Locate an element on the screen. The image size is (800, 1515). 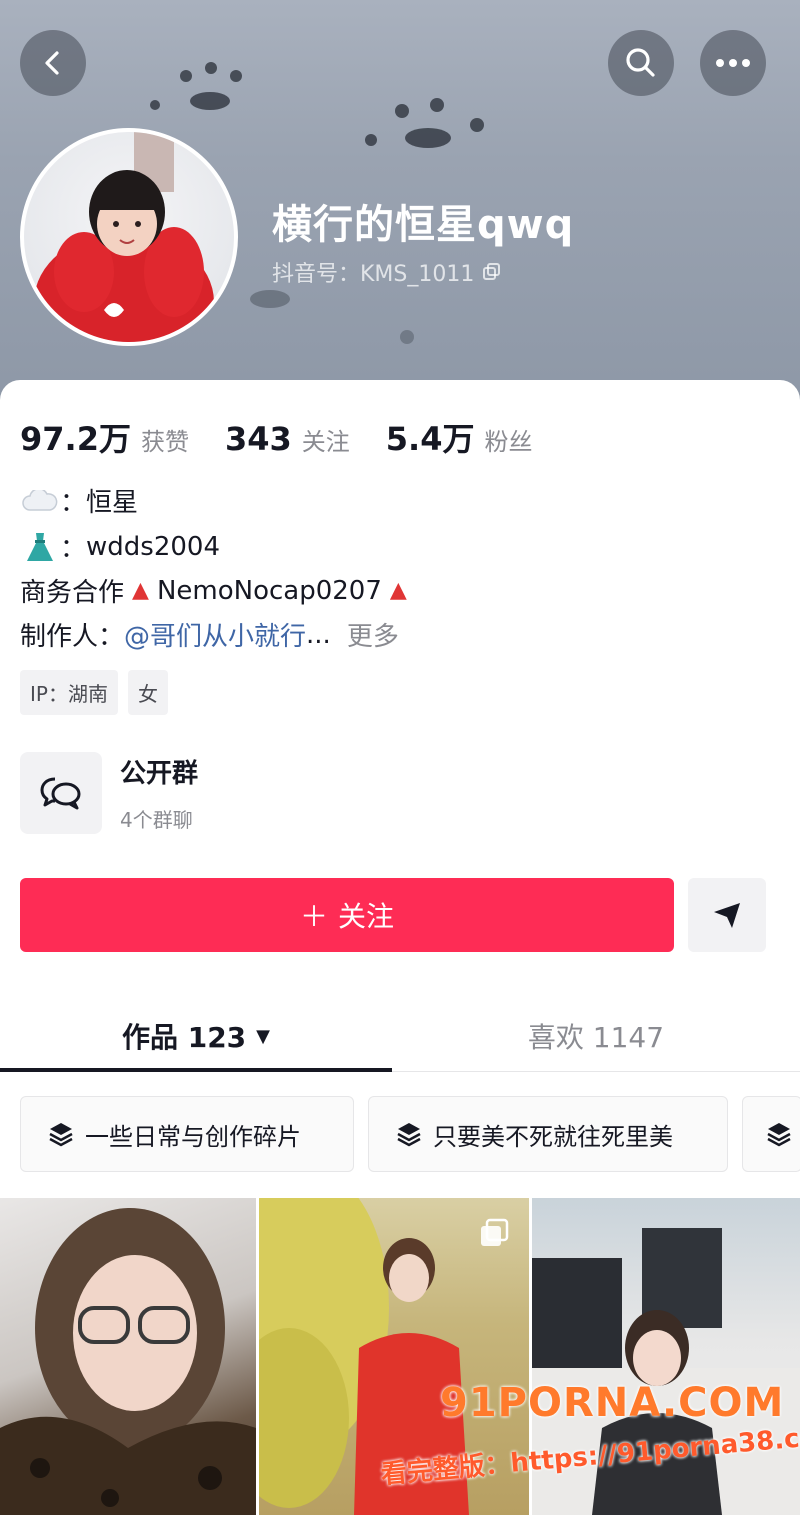
bio-line-producer: 制作人： @哥们从小就行 ... 更多 is located at coordinates (209, 634).